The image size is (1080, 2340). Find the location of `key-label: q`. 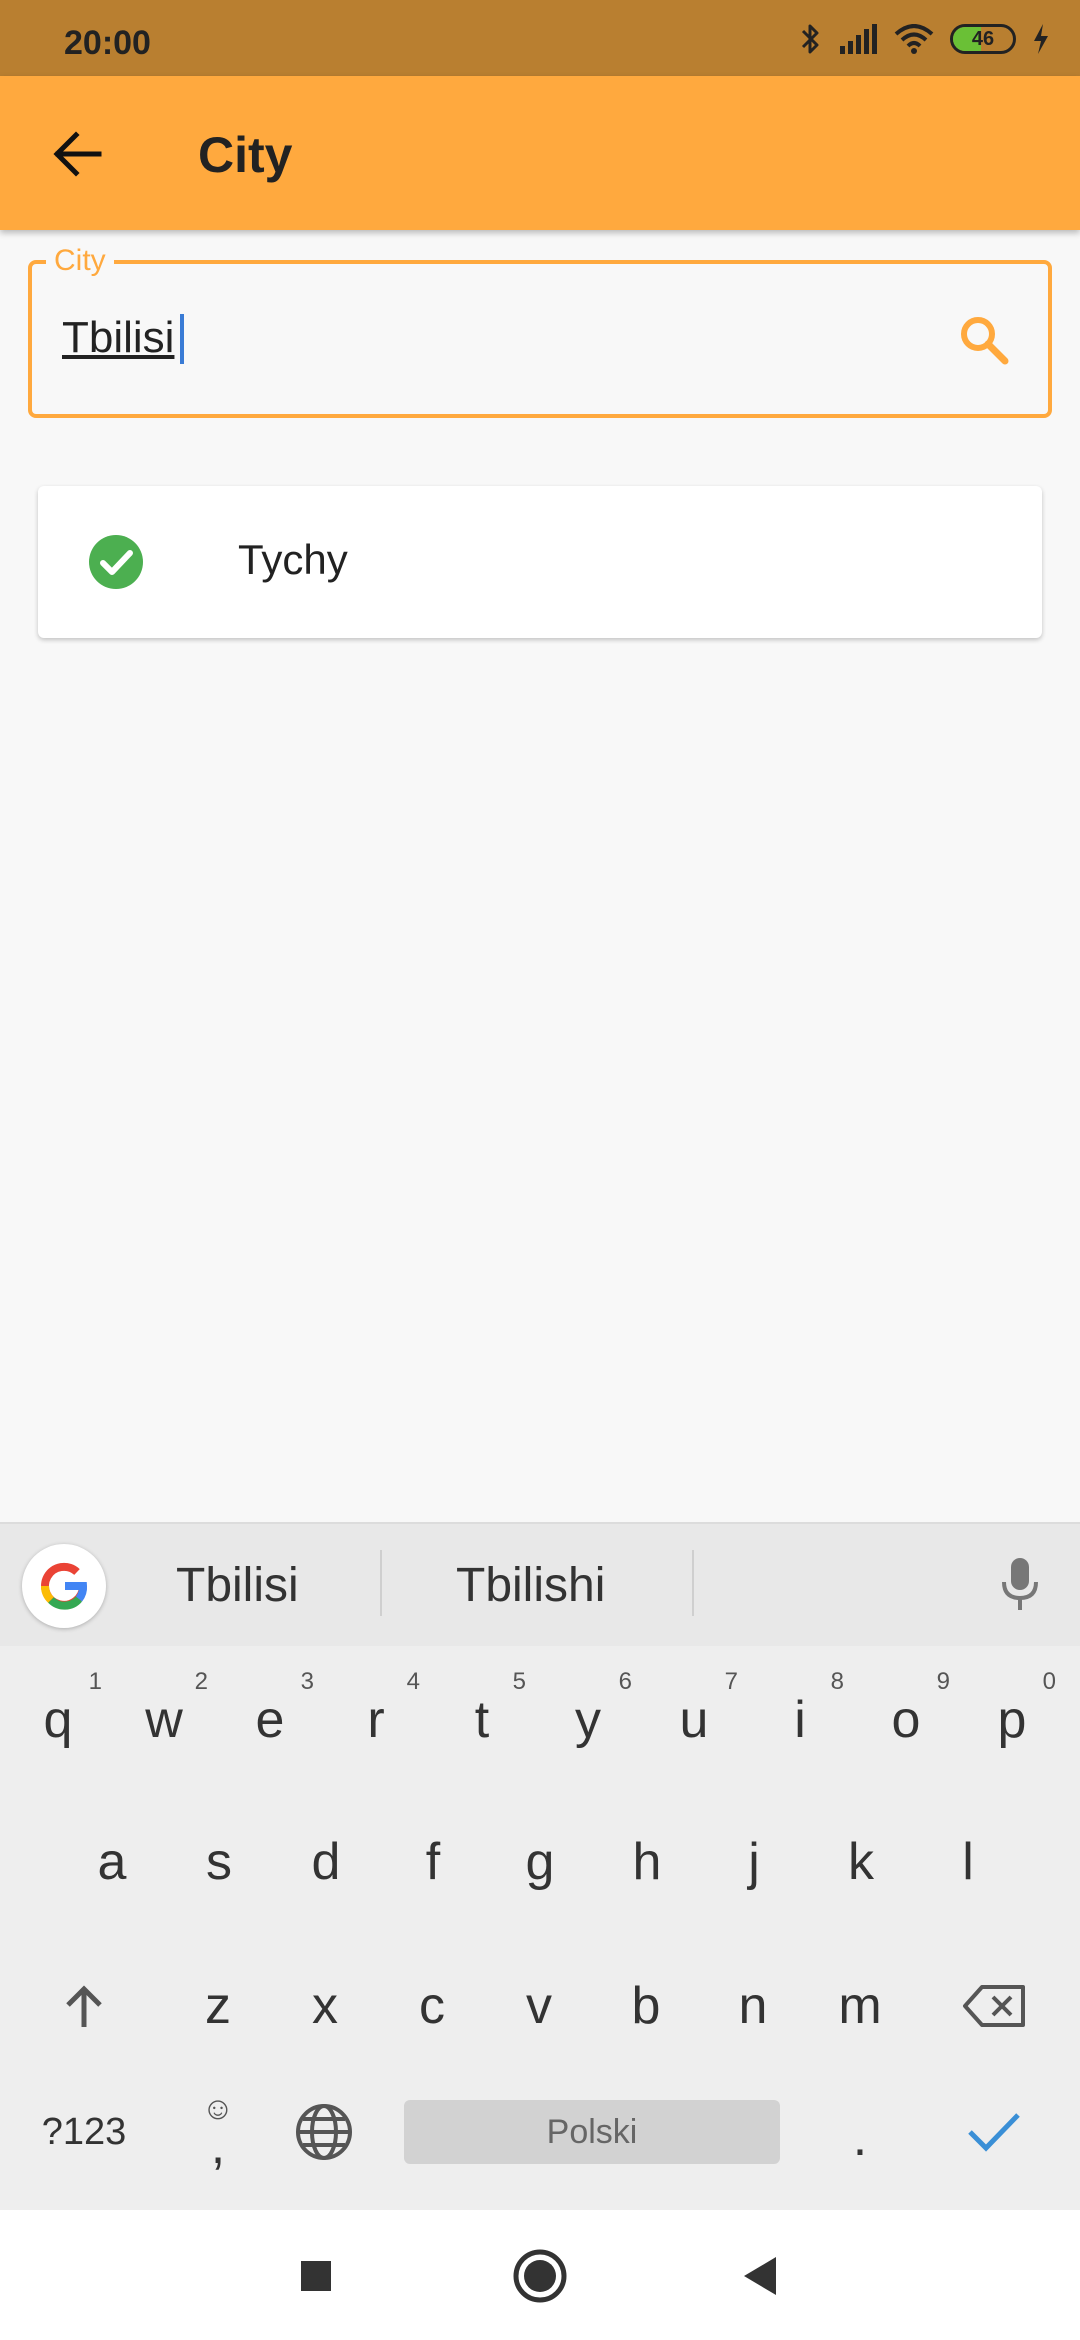

key-label: q is located at coordinates (58, 1720).